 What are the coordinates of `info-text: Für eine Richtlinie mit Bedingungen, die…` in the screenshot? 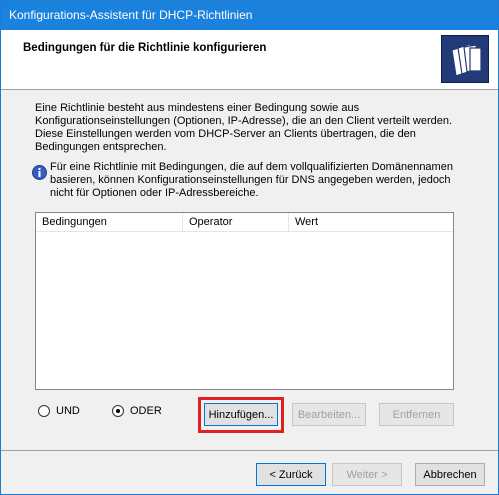 It's located at (251, 180).